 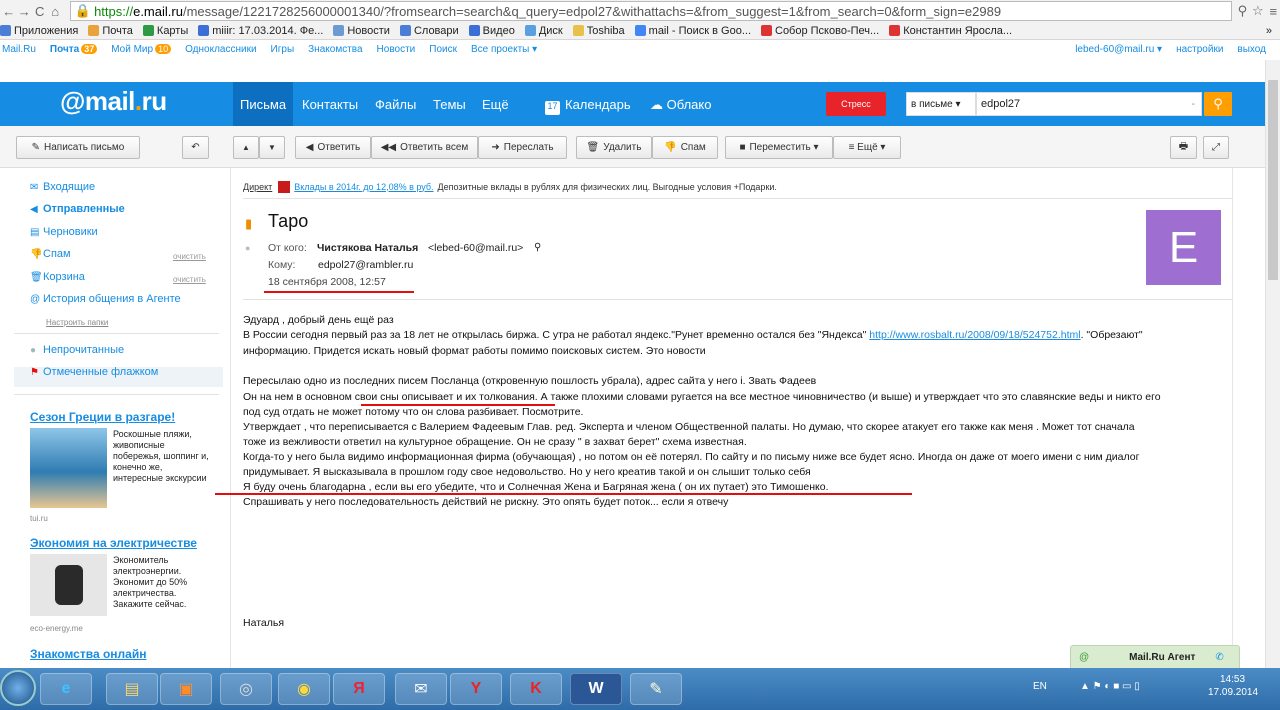 I want to click on portal-mail: Почта 37, so click(x=74, y=49).